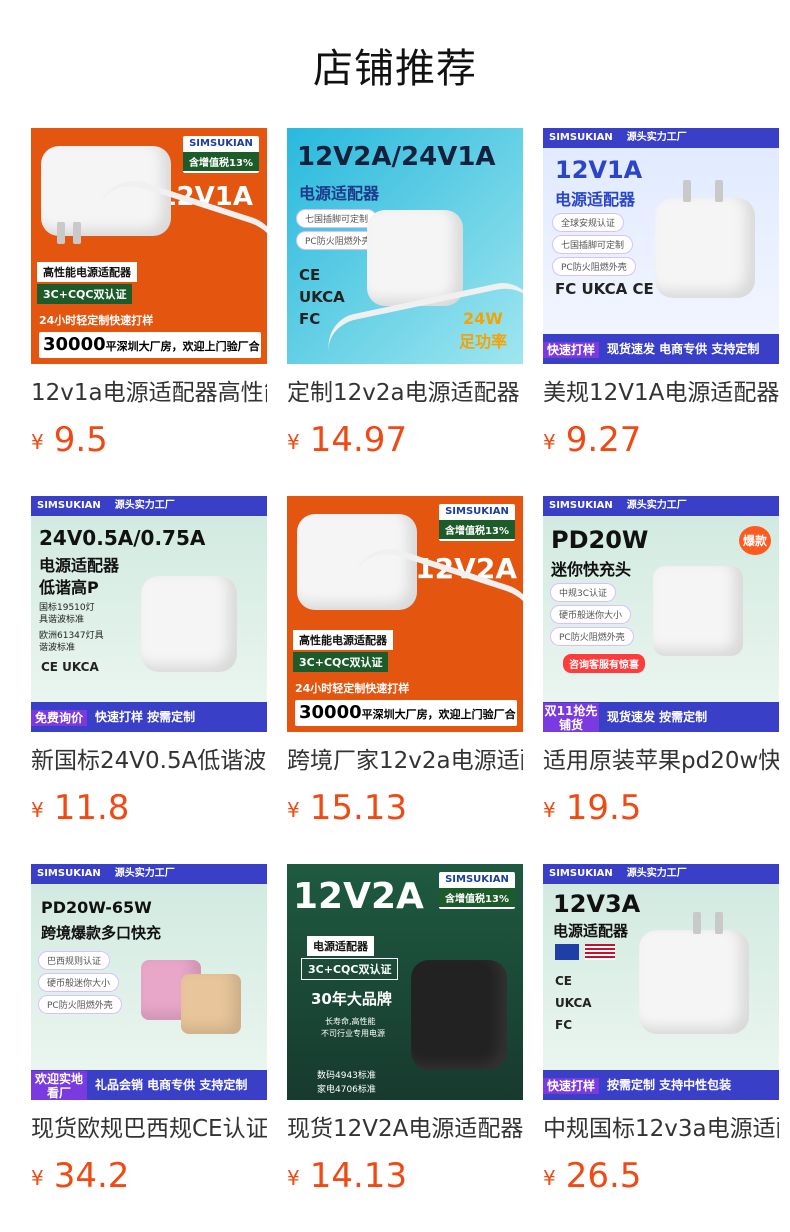  Describe the element at coordinates (149, 761) in the screenshot. I see `product-name: 新国标24V0.5A低谐波电源` at that location.